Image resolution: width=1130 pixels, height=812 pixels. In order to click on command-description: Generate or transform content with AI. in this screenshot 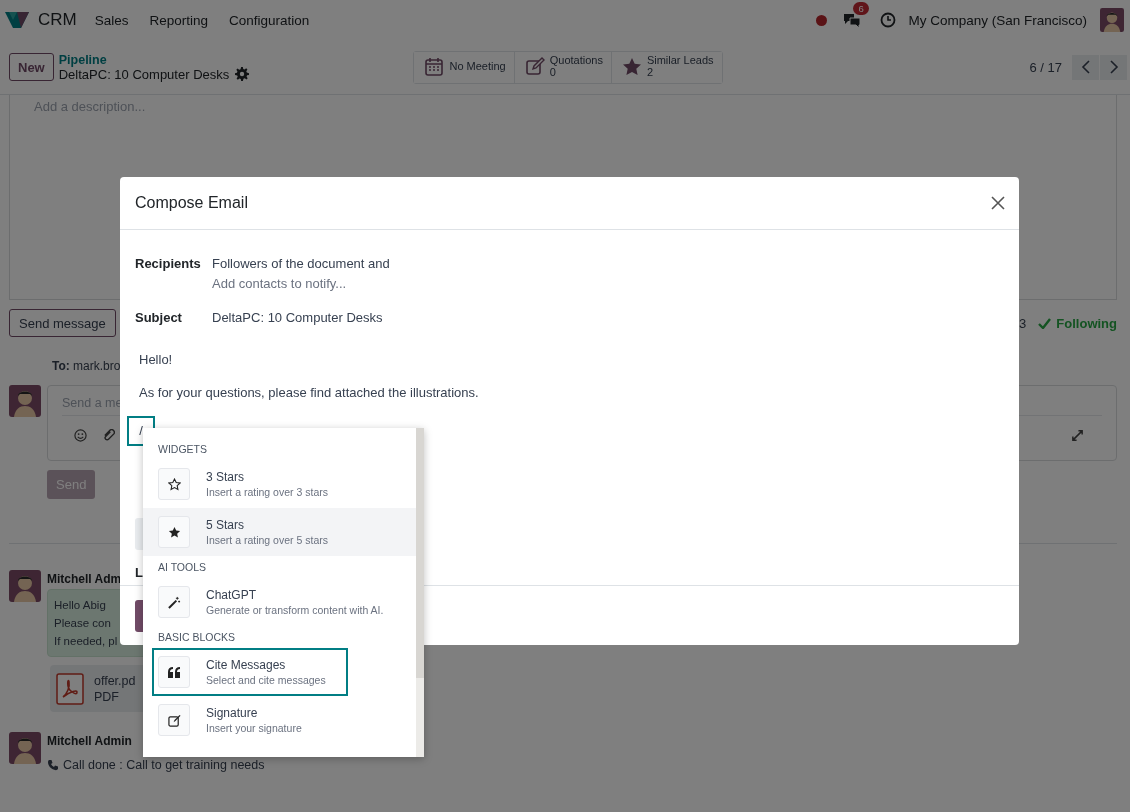, I will do `click(295, 610)`.